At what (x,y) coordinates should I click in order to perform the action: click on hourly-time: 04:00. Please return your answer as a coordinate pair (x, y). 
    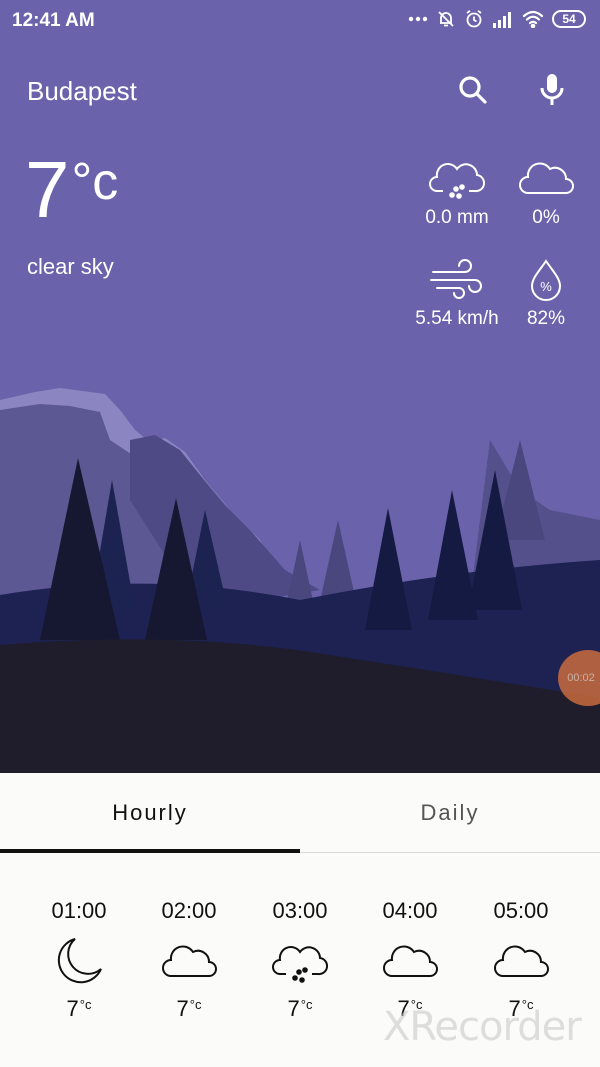
    Looking at the image, I should click on (410, 910).